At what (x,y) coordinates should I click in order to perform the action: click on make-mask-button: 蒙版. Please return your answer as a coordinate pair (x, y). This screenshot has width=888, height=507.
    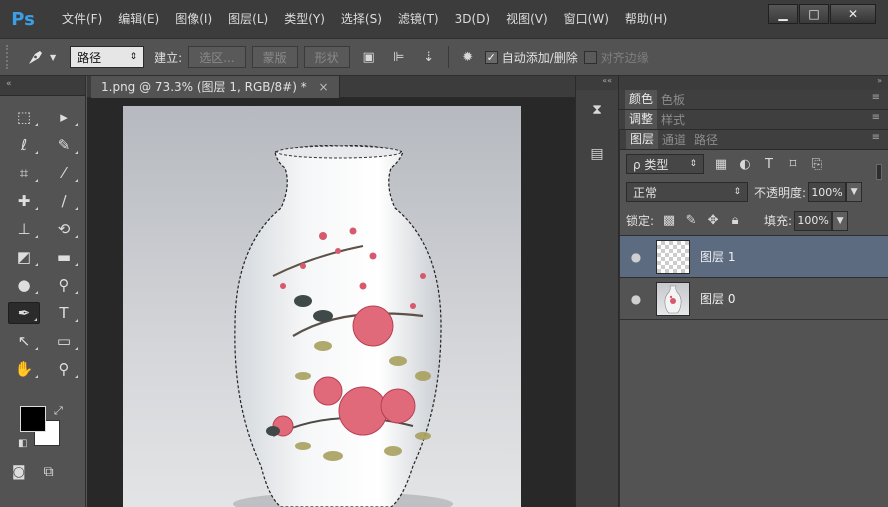
    Looking at the image, I should click on (274, 57).